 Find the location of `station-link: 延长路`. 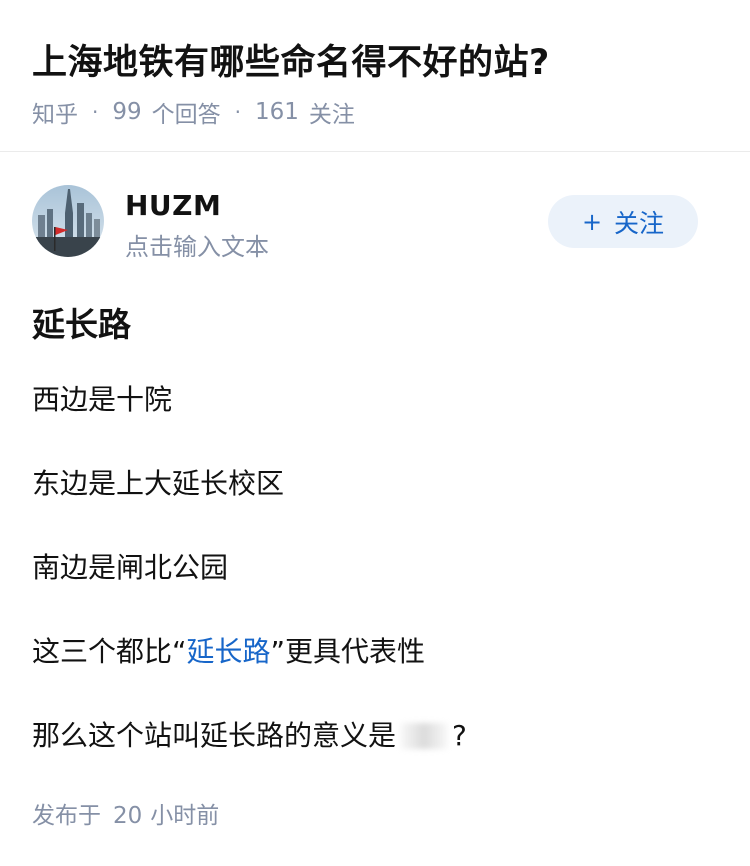

station-link: 延长路 is located at coordinates (229, 651).